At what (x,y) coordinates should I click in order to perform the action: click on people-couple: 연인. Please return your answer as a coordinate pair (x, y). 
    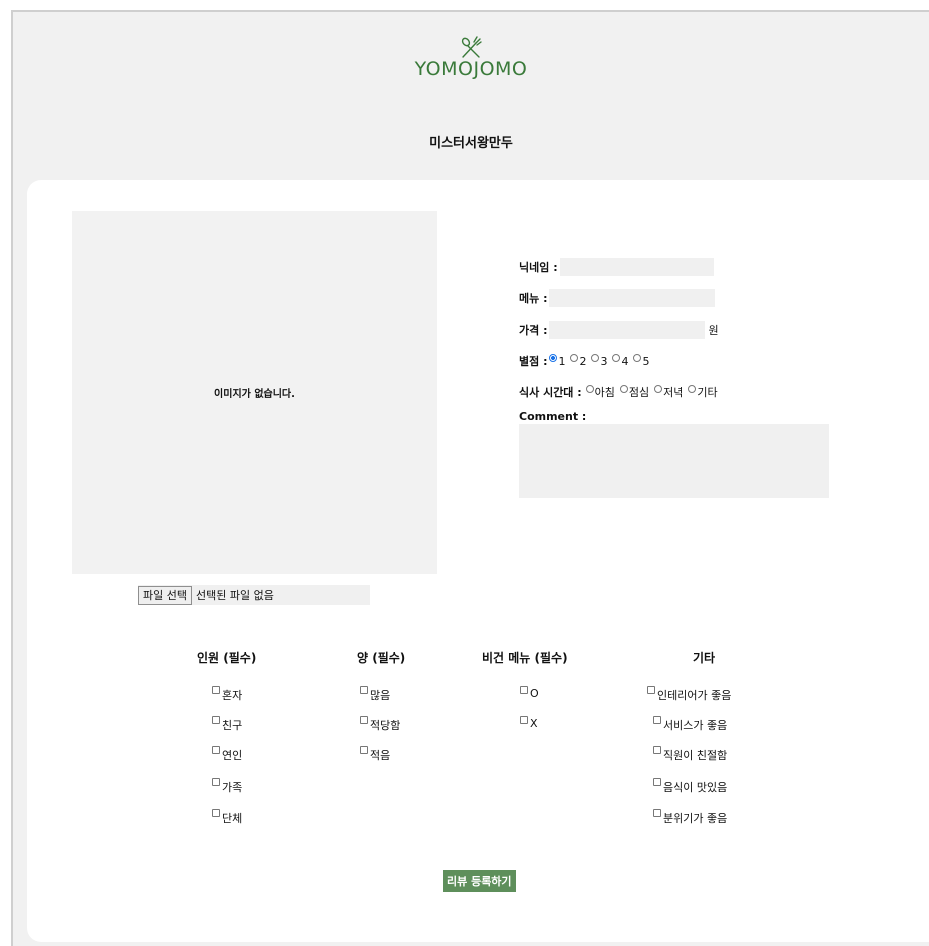
    Looking at the image, I should click on (227, 754).